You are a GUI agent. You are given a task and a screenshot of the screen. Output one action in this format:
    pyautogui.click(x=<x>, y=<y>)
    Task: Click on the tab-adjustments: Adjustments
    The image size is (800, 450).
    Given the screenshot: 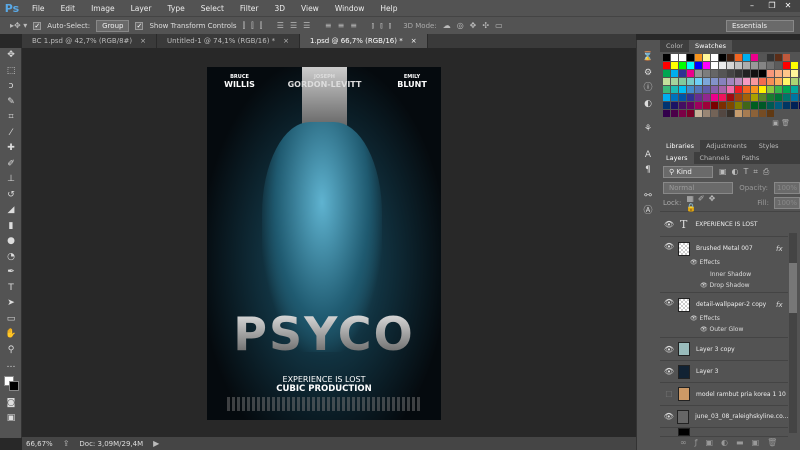 What is the action you would take?
    pyautogui.click(x=726, y=146)
    